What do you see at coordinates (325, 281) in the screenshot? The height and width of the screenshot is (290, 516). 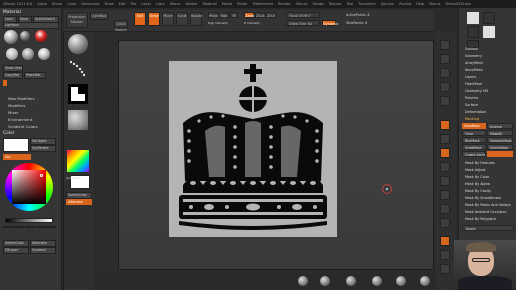 I see `brush-claybuildup-icon` at bounding box center [325, 281].